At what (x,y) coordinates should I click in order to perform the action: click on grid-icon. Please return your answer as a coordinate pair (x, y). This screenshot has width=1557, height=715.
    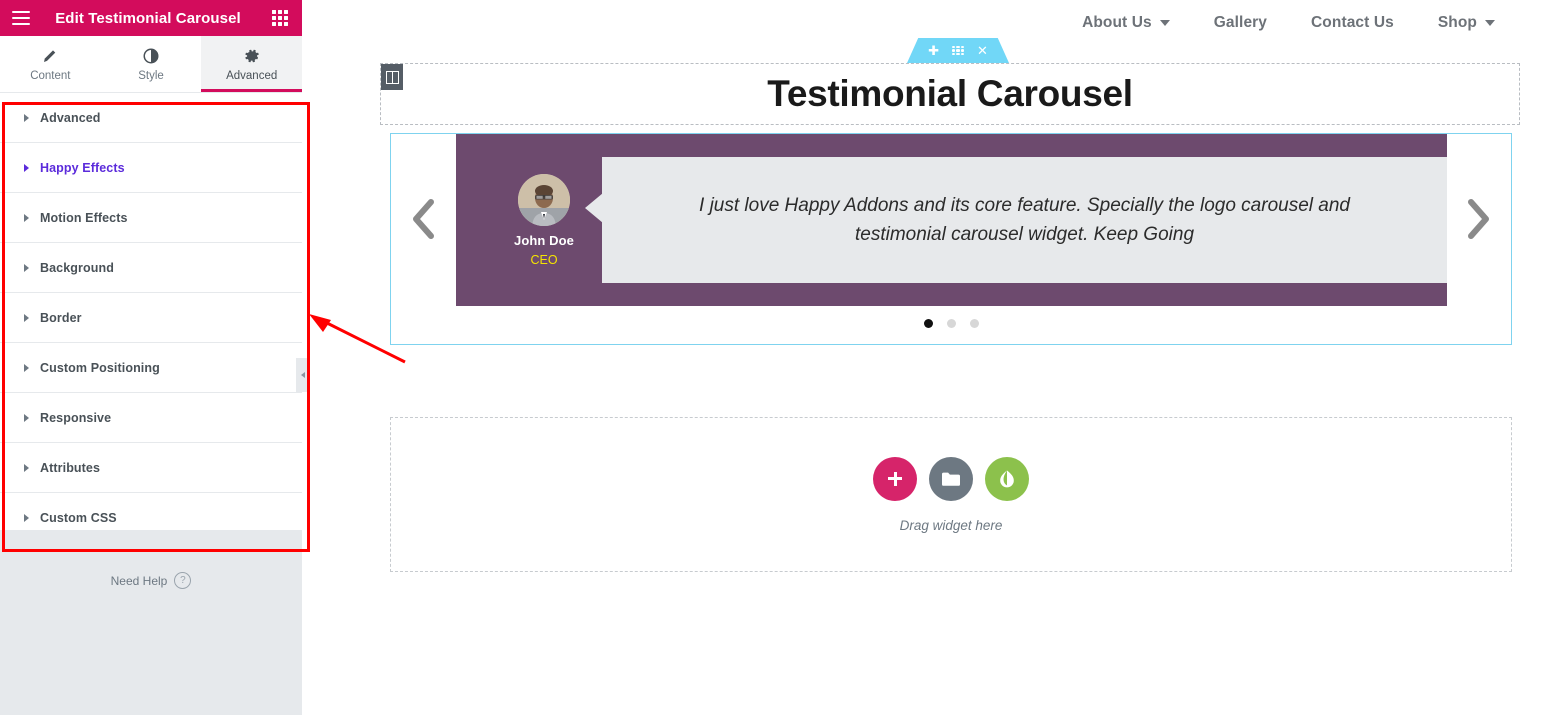
    Looking at the image, I should click on (280, 18).